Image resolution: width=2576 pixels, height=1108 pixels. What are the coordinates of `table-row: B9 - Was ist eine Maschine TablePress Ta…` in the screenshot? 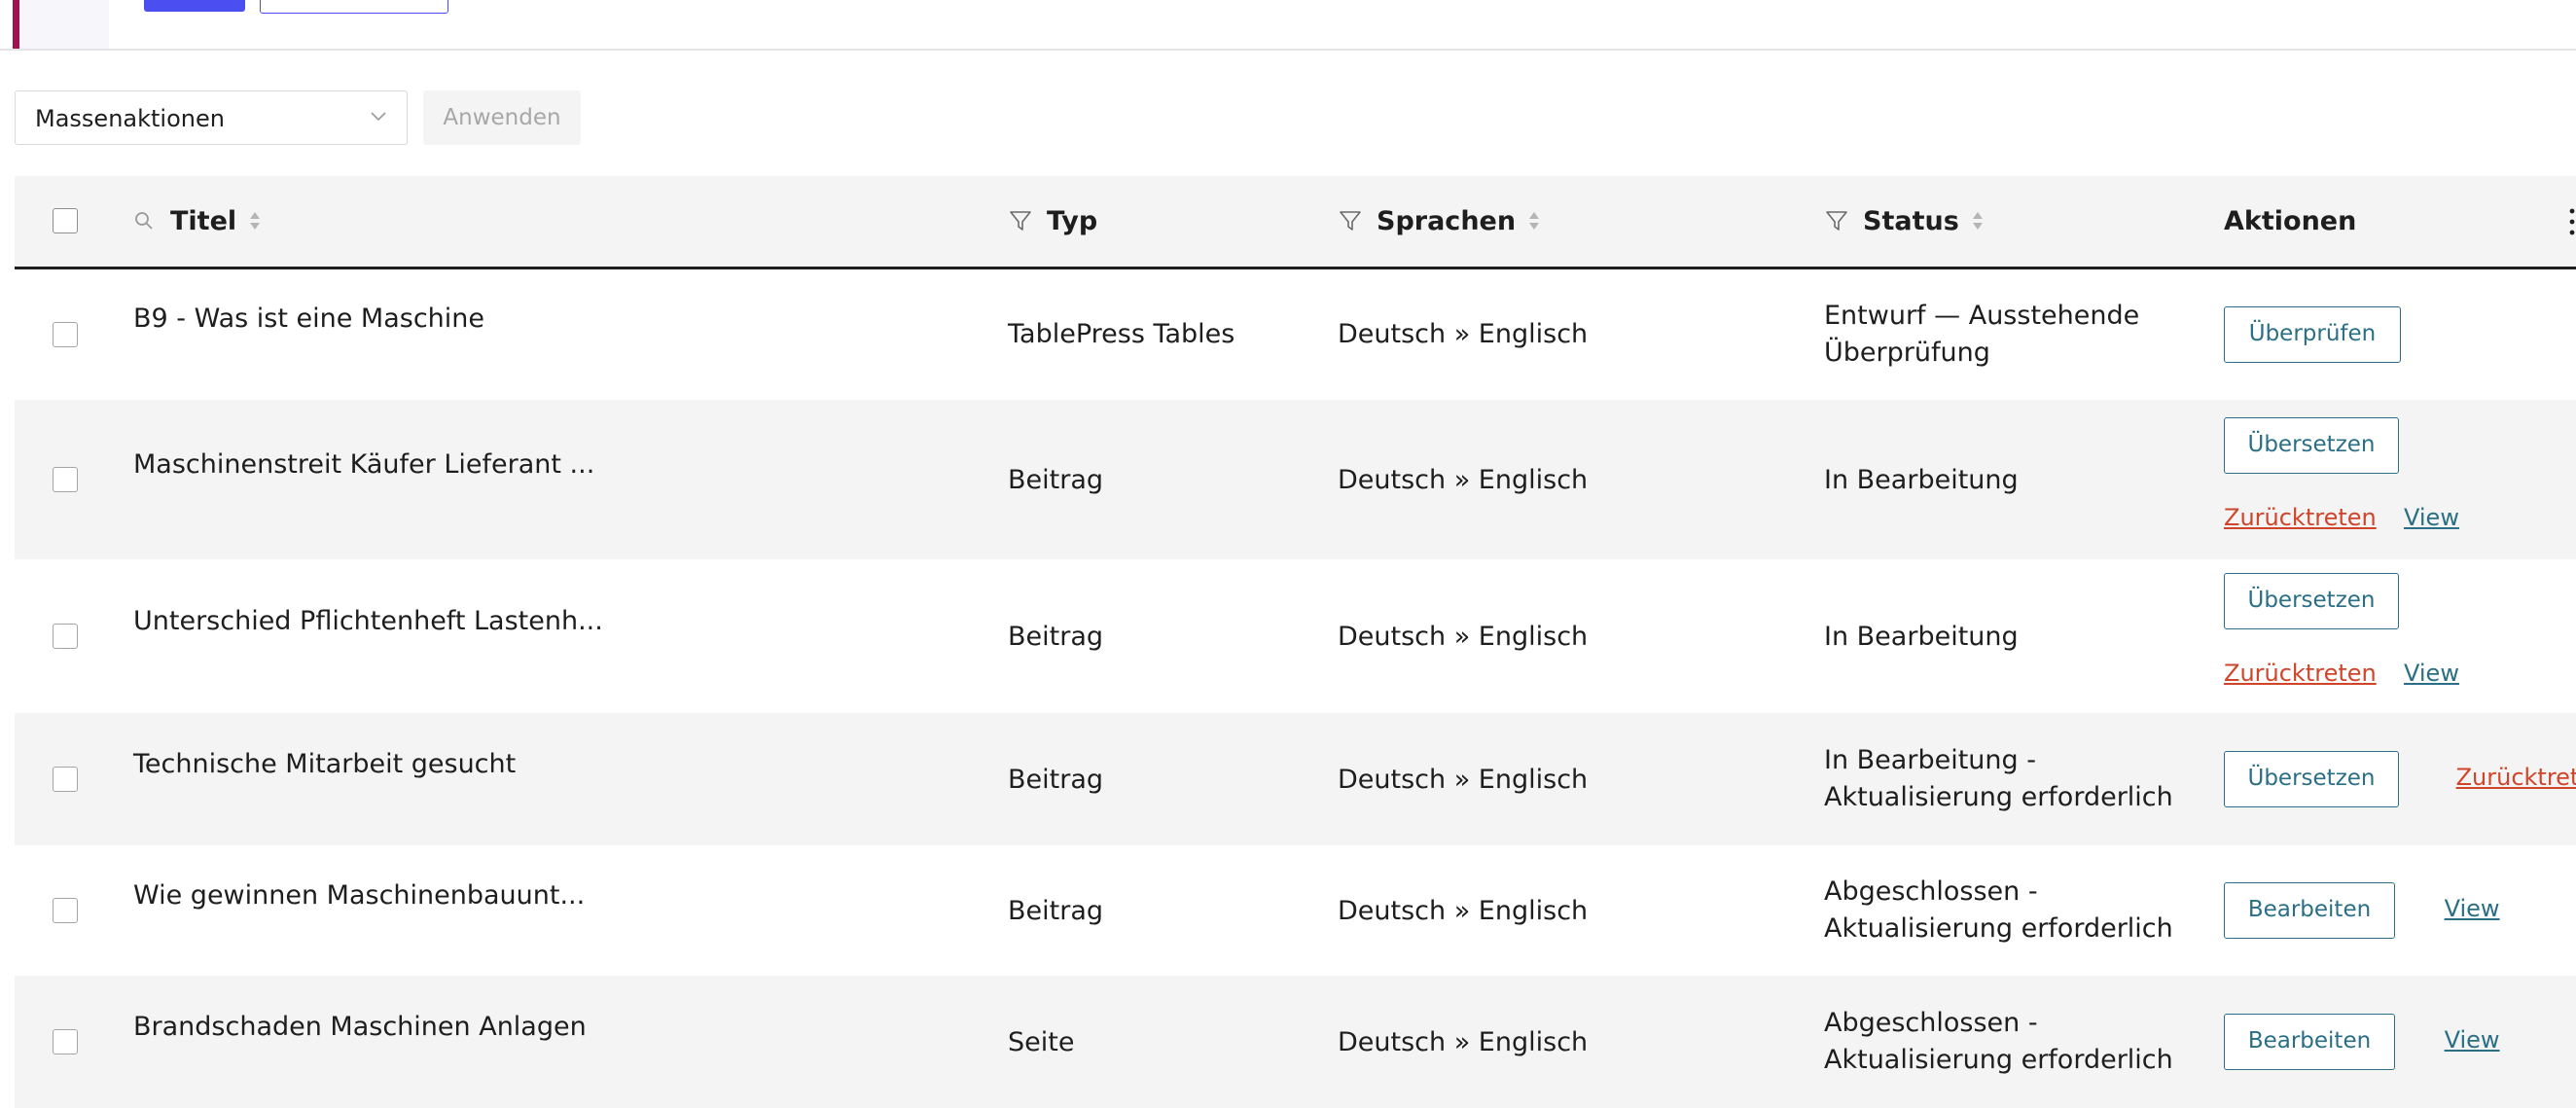 It's located at (1295, 334).